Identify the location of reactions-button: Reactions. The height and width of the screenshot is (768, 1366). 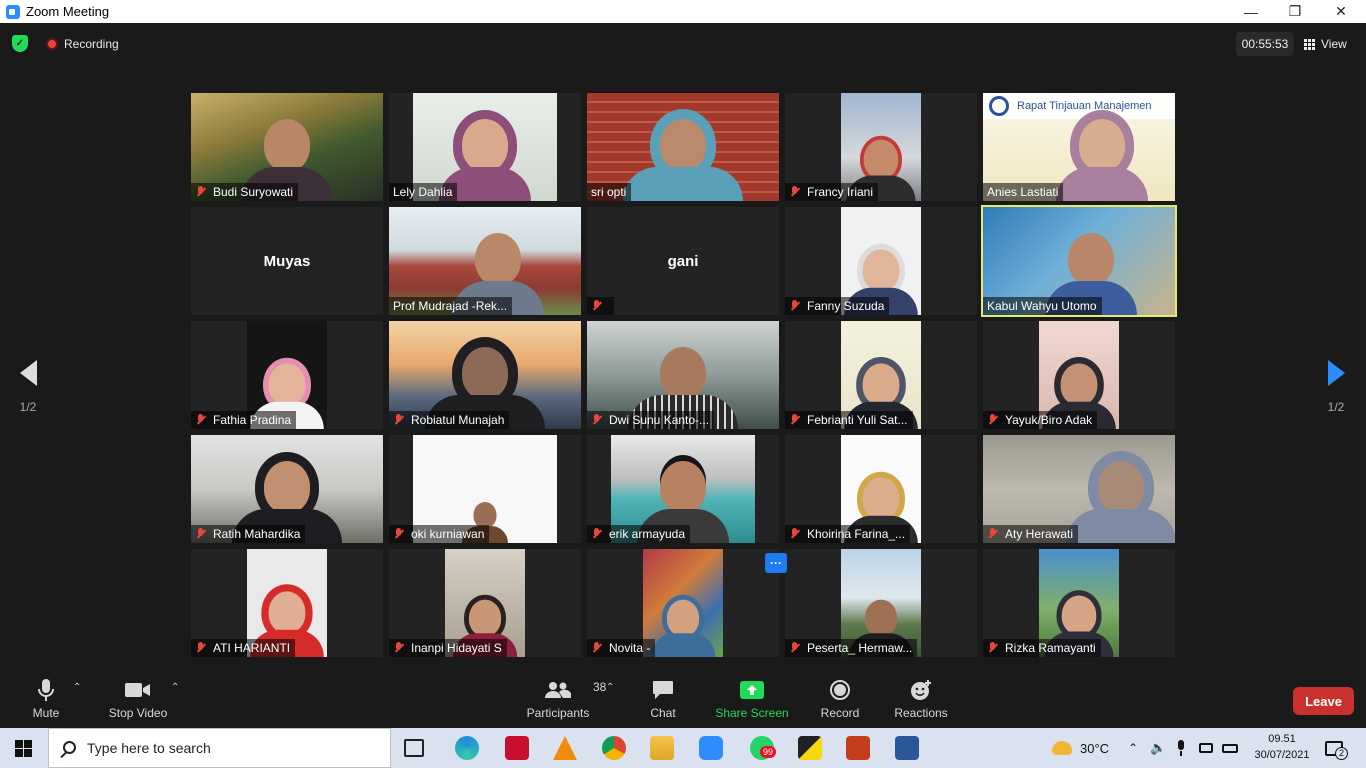
(921, 700).